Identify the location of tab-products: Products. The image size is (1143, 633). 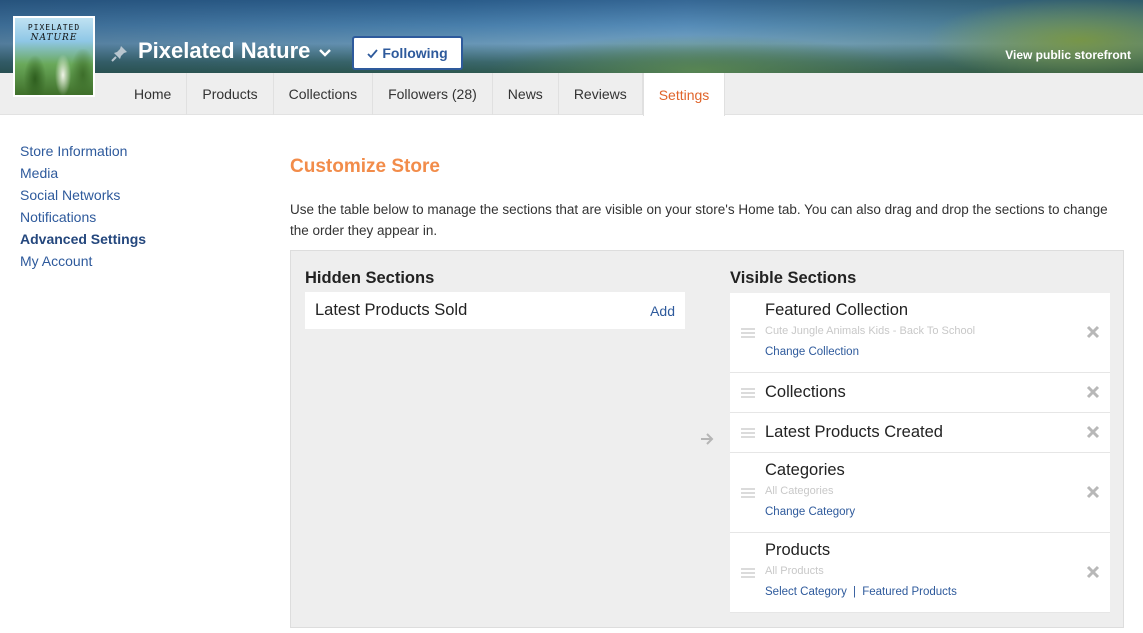
(230, 94).